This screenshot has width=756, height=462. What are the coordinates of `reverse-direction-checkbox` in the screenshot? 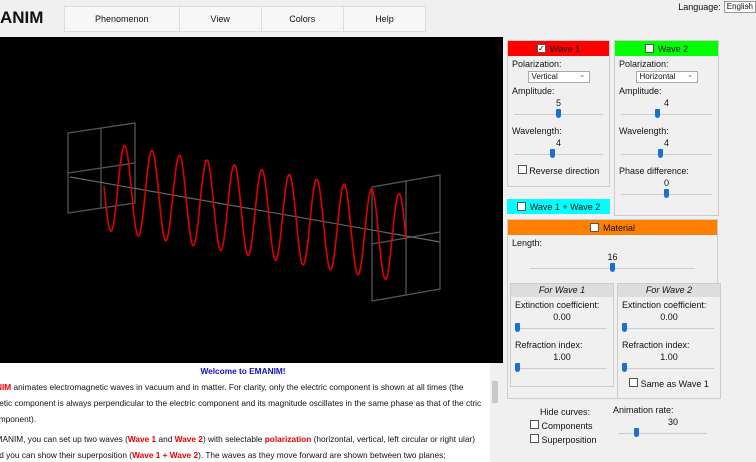 It's located at (522, 169).